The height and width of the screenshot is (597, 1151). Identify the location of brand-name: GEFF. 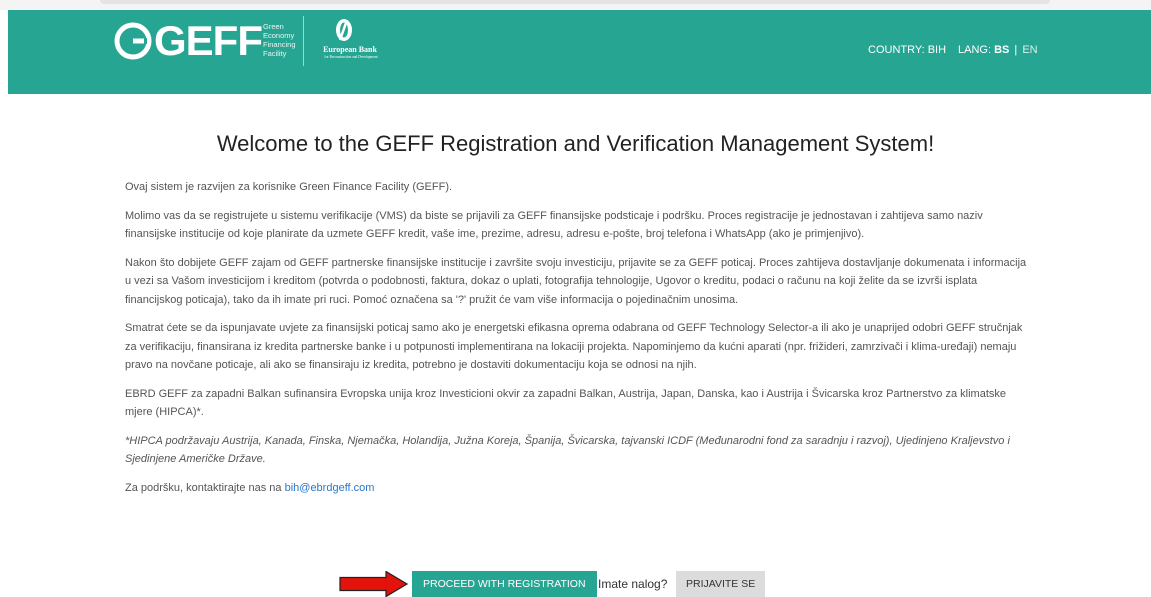
(208, 41).